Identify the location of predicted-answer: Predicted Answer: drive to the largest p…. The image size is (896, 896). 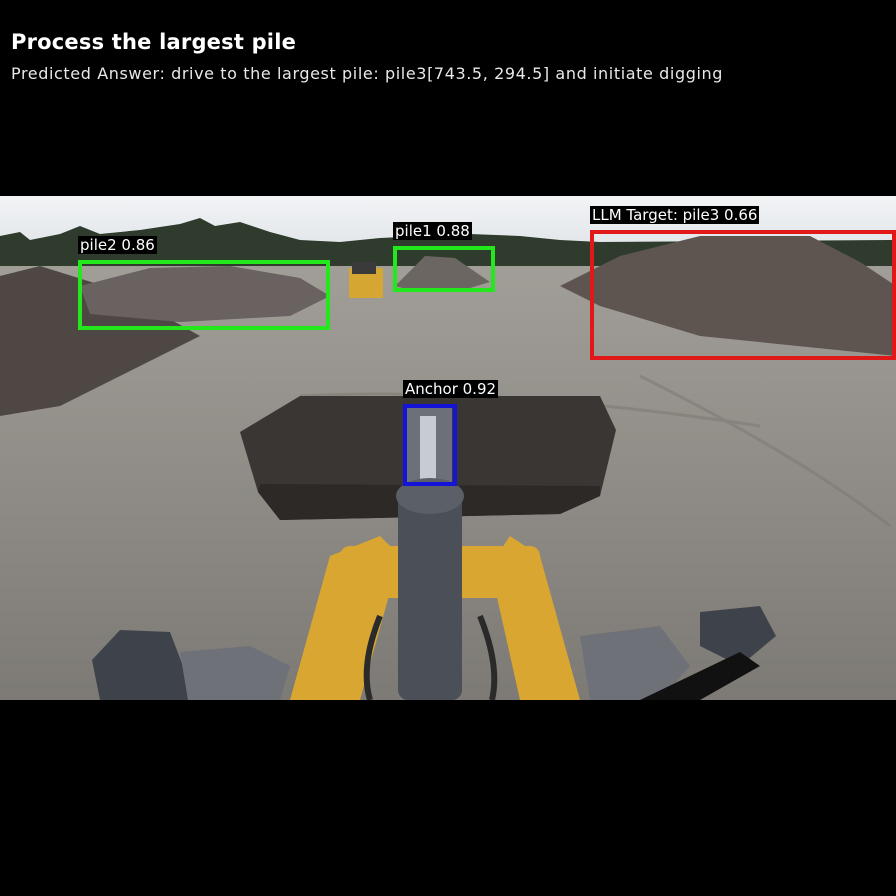
(367, 73).